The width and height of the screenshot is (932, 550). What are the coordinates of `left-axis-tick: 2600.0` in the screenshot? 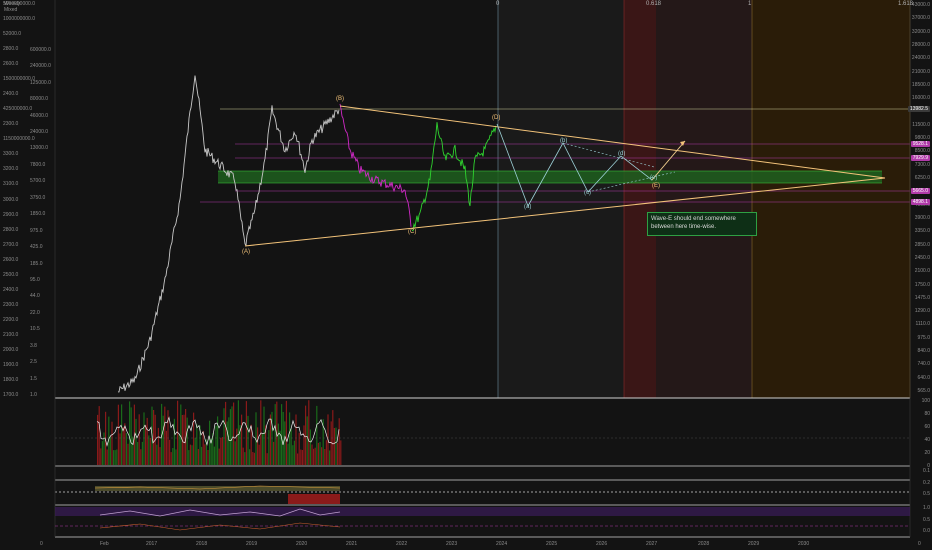 It's located at (11, 259).